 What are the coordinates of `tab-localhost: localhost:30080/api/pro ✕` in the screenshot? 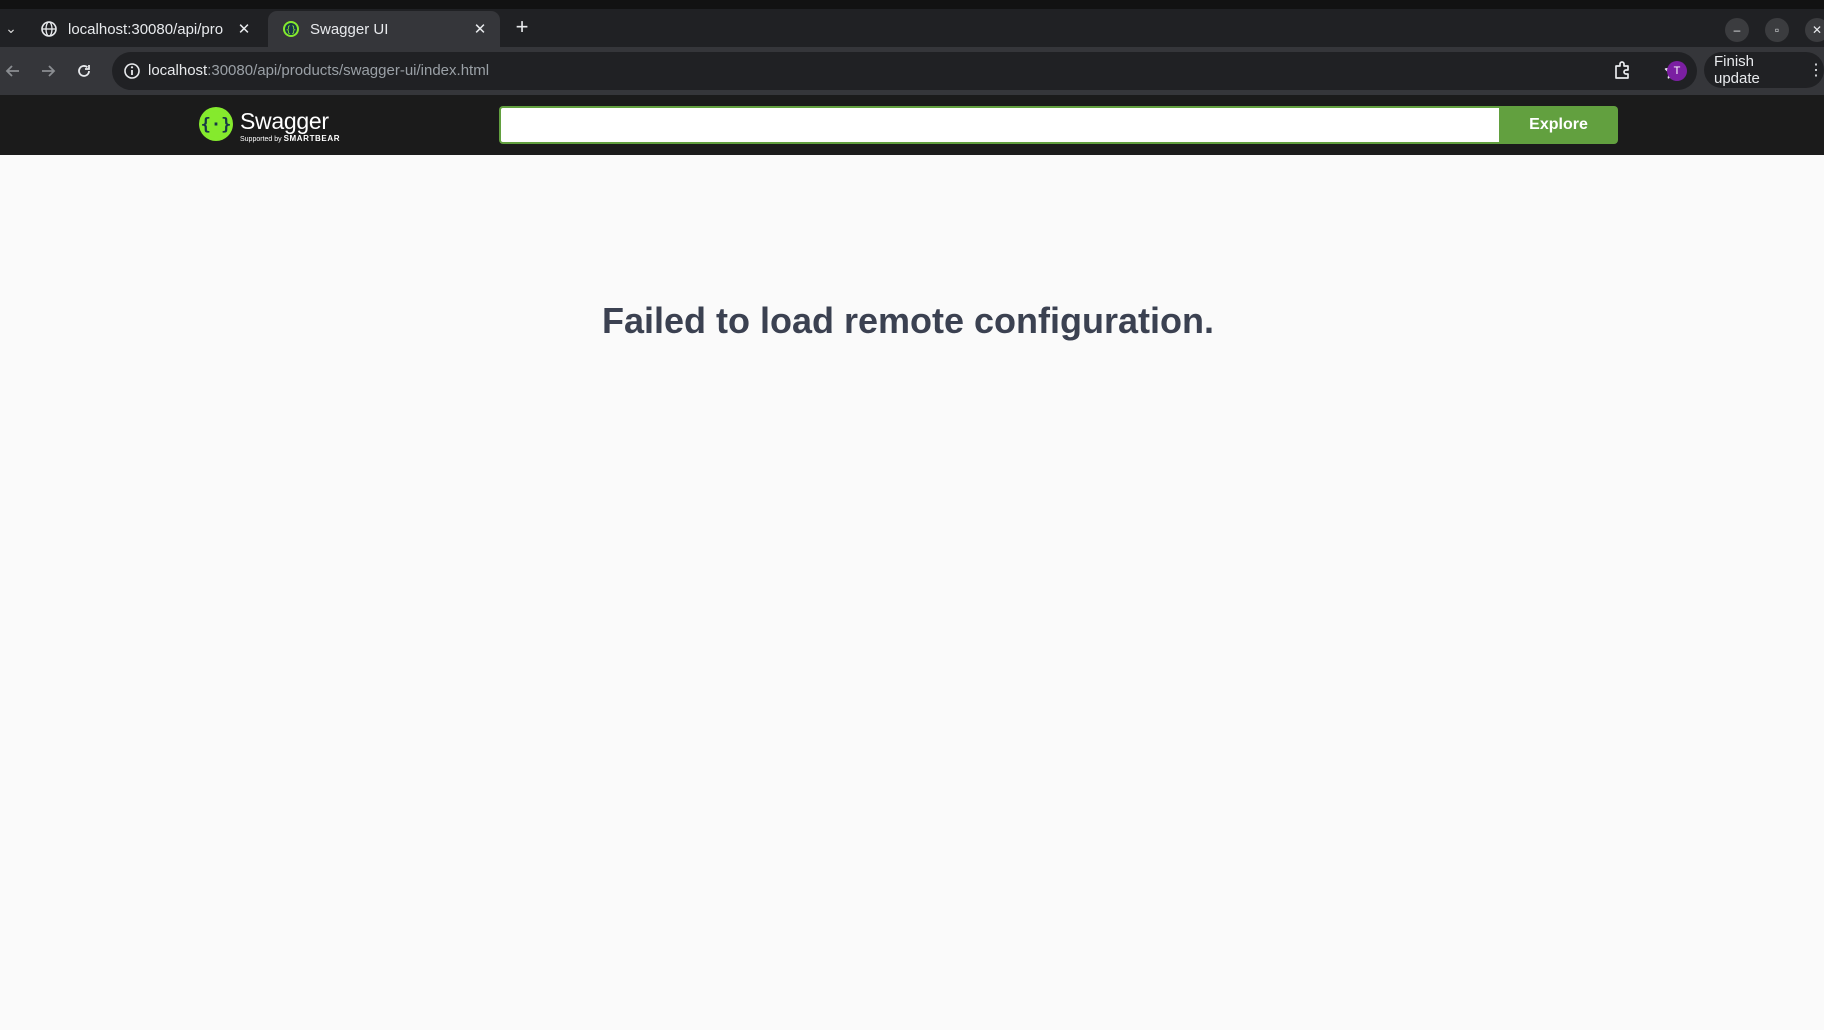 It's located at (145, 29).